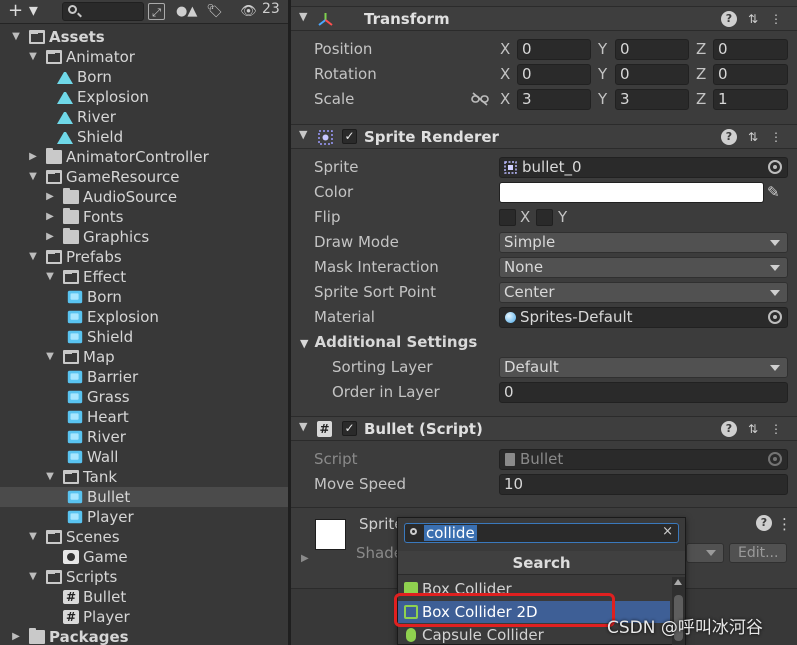 Image resolution: width=797 pixels, height=645 pixels. What do you see at coordinates (643, 484) in the screenshot?
I see `move-speed-field: 10` at bounding box center [643, 484].